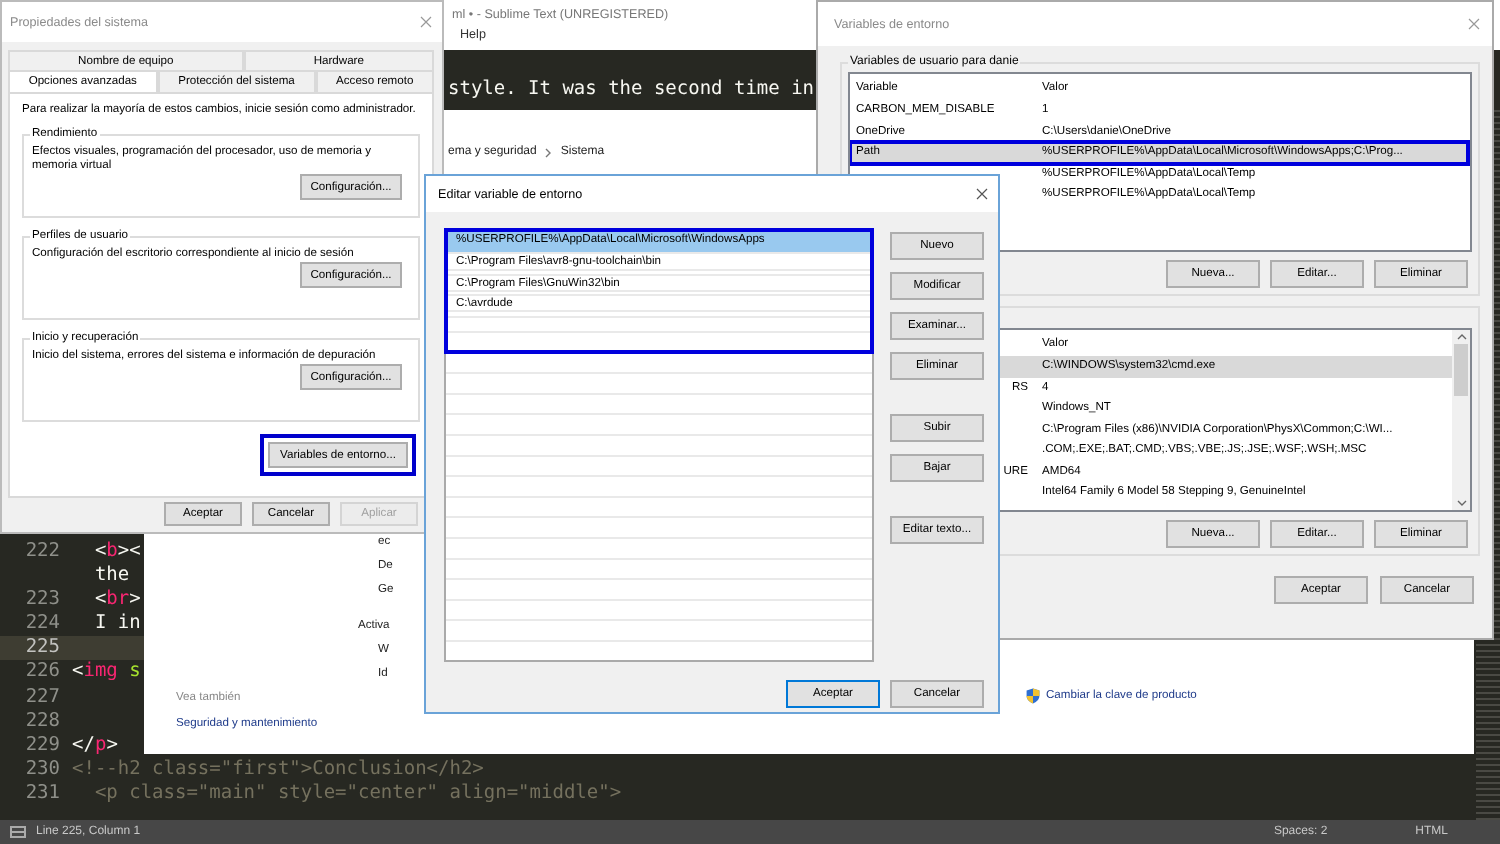 This screenshot has height=844, width=1500. I want to click on close-icon, so click(982, 194).